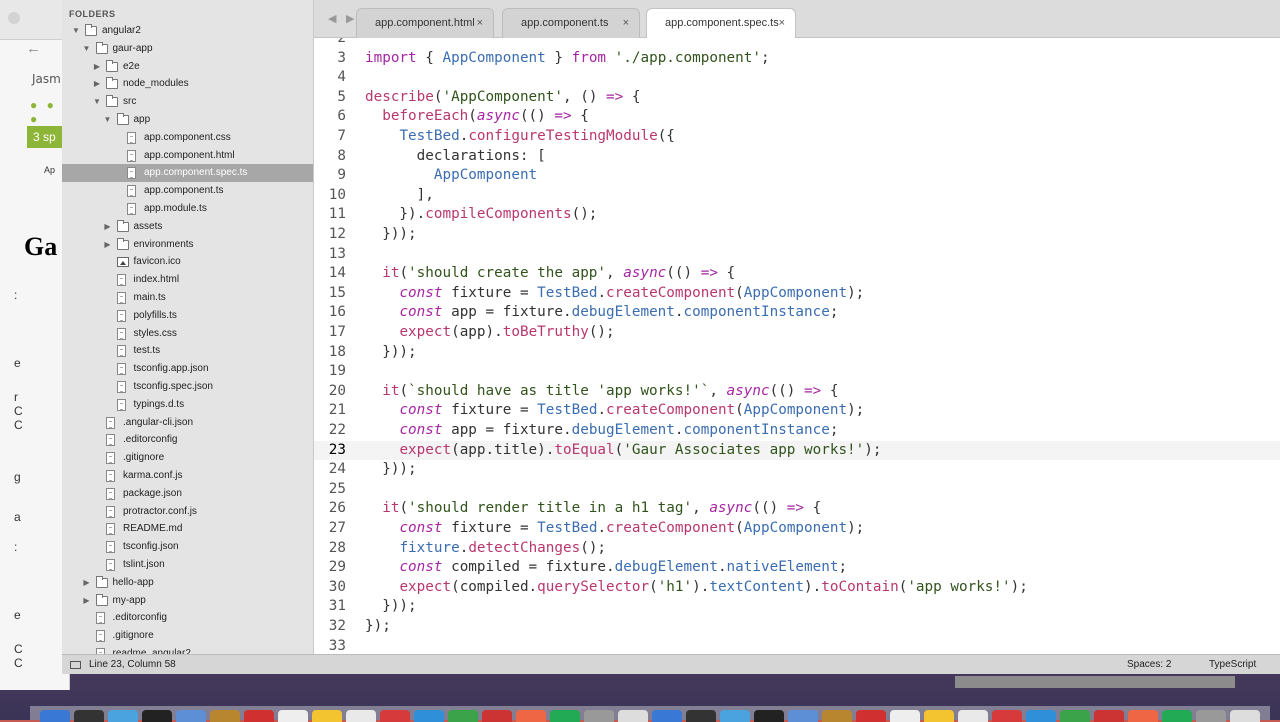  I want to click on file-item: app.component.css, so click(187, 138).